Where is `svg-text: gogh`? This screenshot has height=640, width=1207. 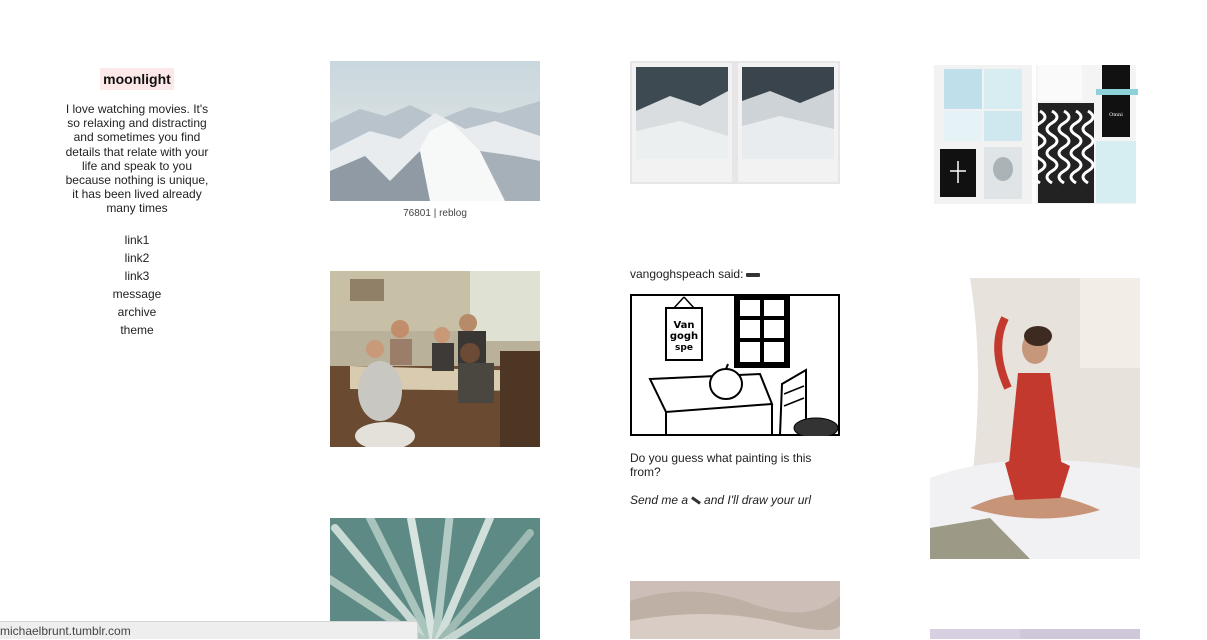 svg-text: gogh is located at coordinates (684, 336).